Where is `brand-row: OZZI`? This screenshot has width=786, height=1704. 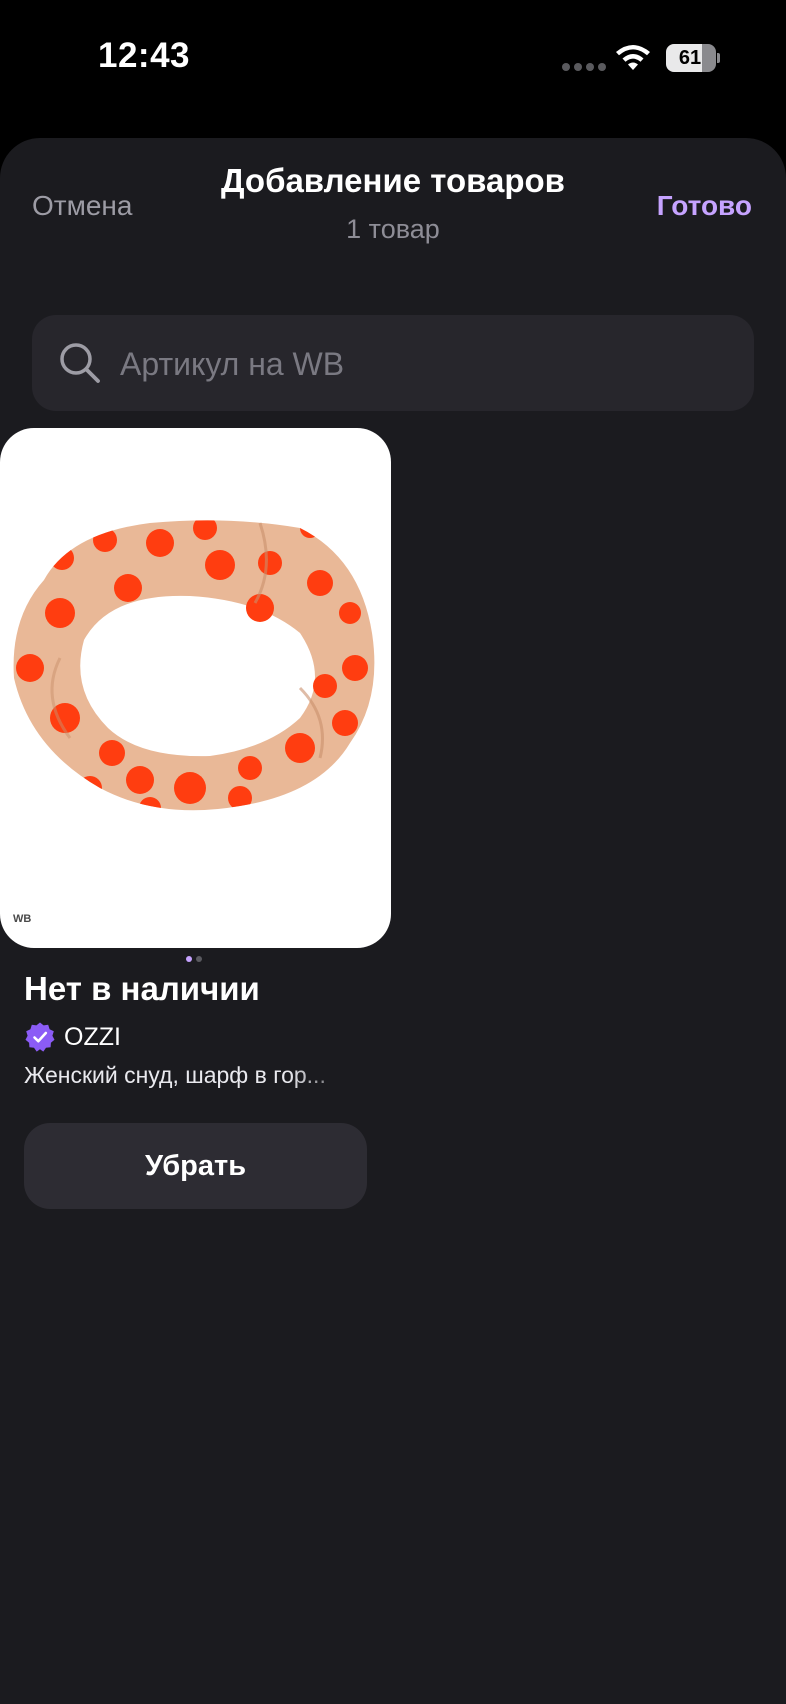 brand-row: OZZI is located at coordinates (72, 1037).